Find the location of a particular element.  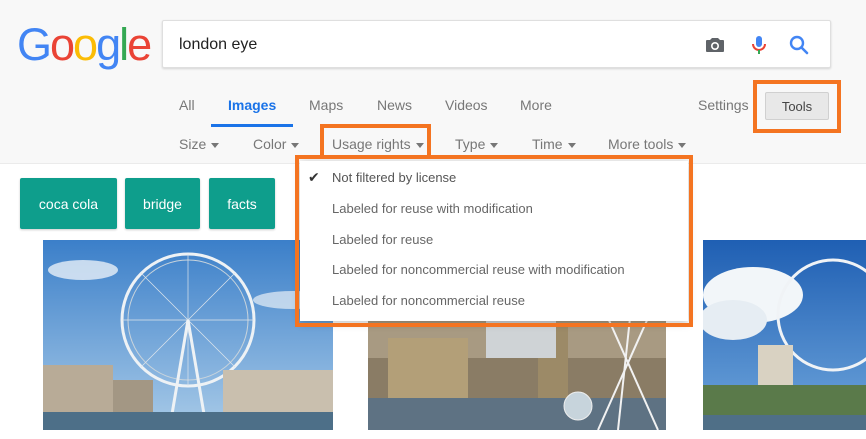

filter-label: Size is located at coordinates (193, 144).